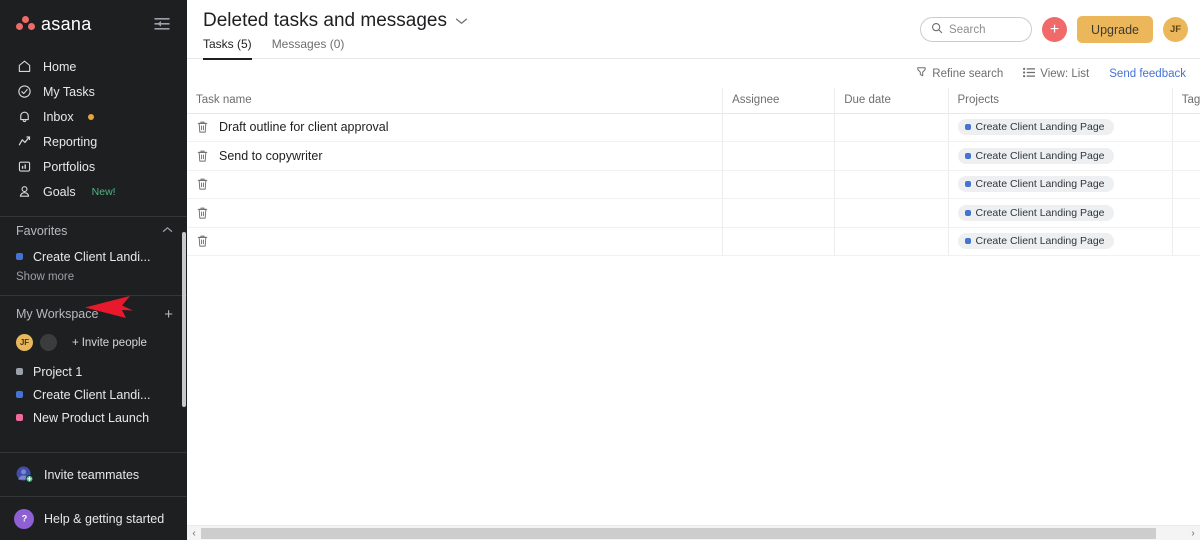  What do you see at coordinates (1060, 101) in the screenshot?
I see `column-header-projects: Projects` at bounding box center [1060, 101].